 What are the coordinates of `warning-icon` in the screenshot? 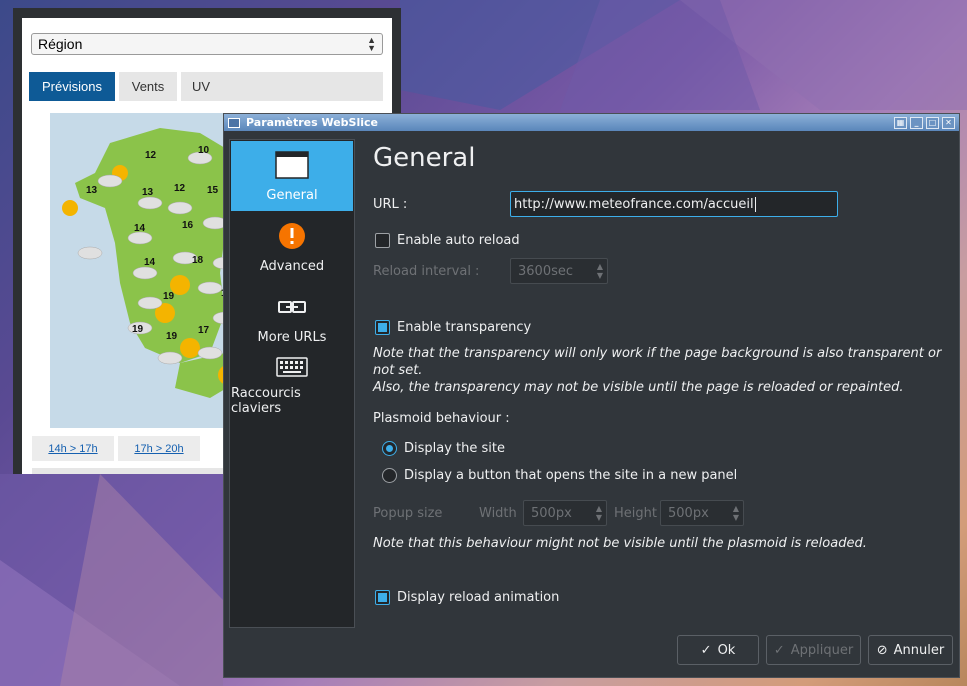 It's located at (292, 236).